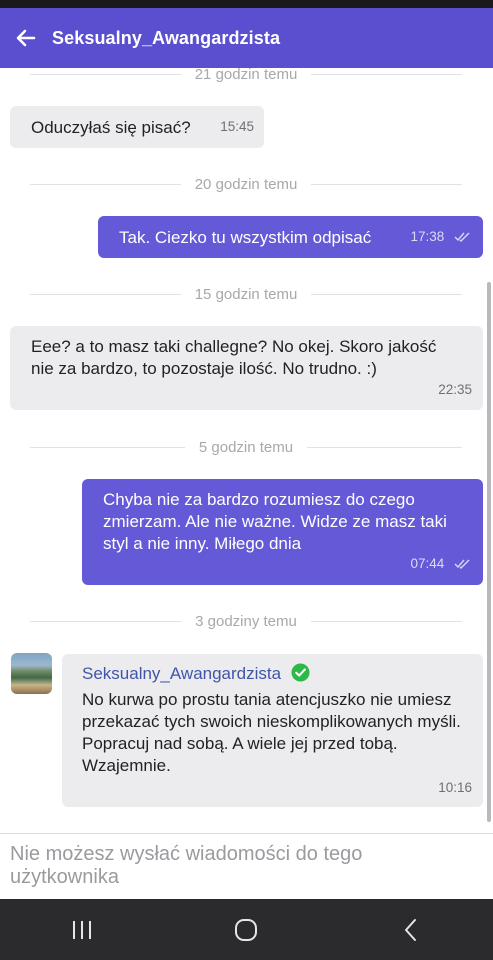 The image size is (493, 960). What do you see at coordinates (246, 294) in the screenshot?
I see `time-divider: 15 godzin temu` at bounding box center [246, 294].